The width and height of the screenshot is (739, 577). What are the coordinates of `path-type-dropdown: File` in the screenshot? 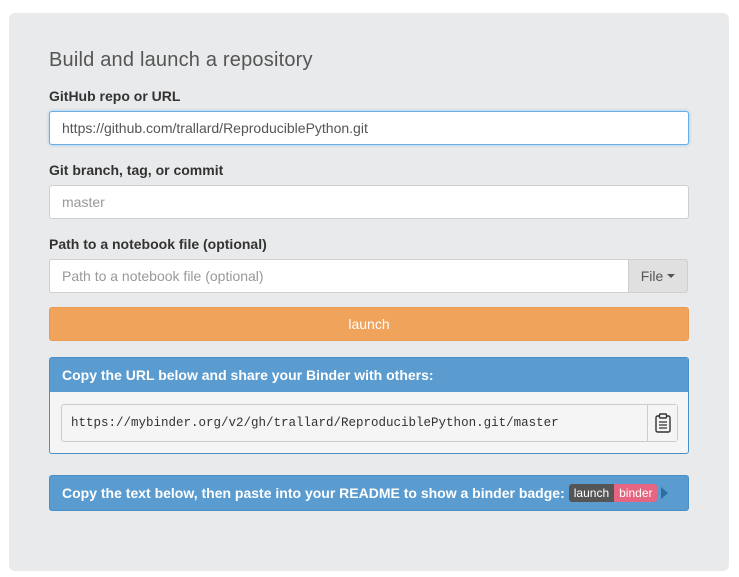 It's located at (658, 276).